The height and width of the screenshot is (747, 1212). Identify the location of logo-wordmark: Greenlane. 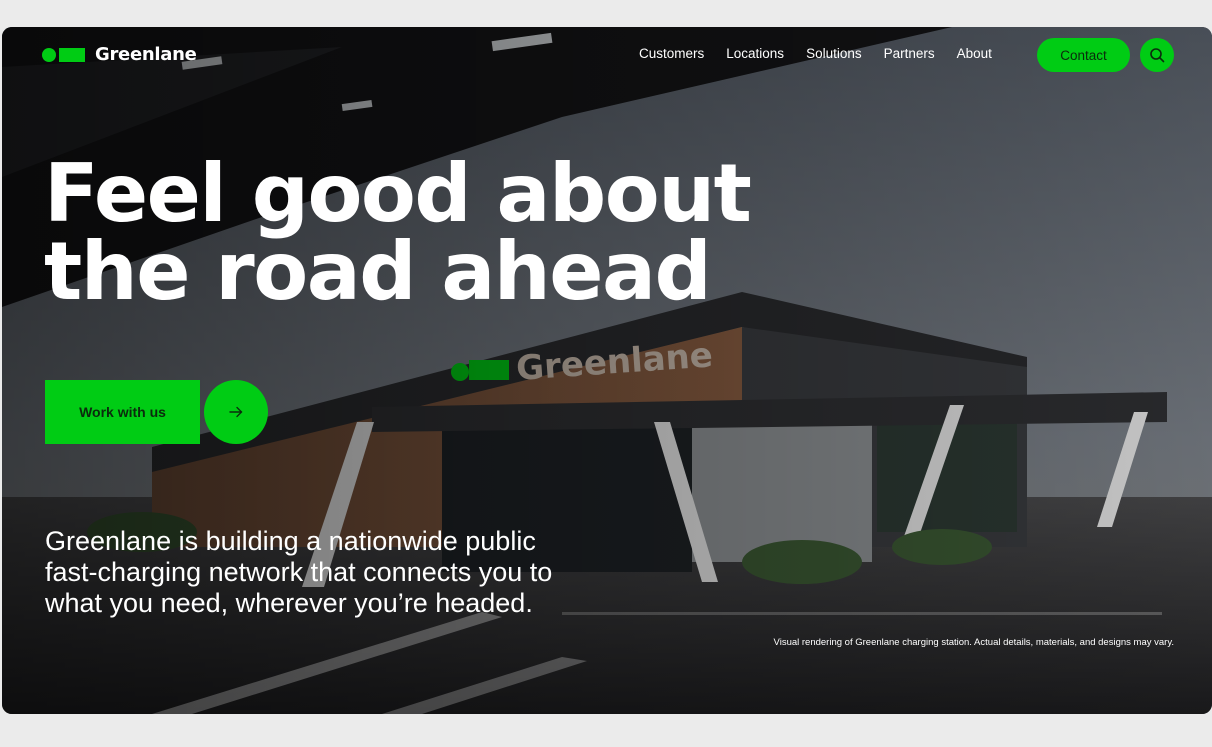
(146, 54).